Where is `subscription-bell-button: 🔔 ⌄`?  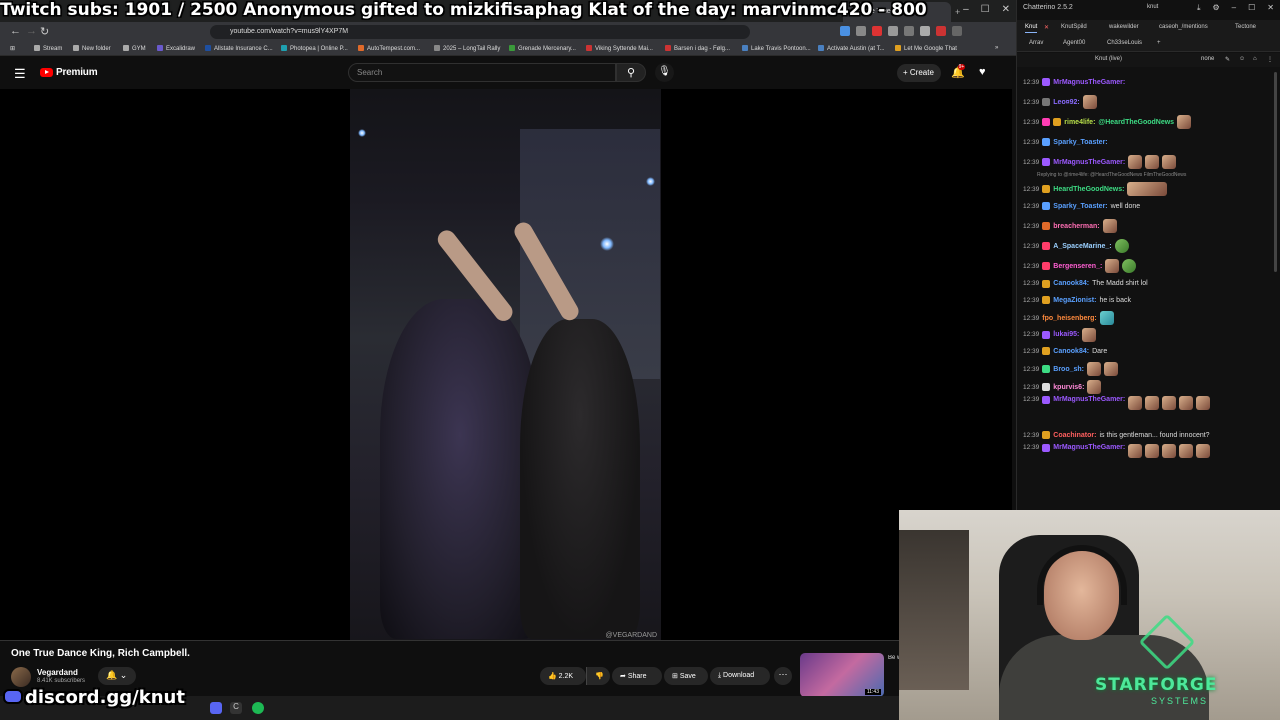 subscription-bell-button: 🔔 ⌄ is located at coordinates (117, 676).